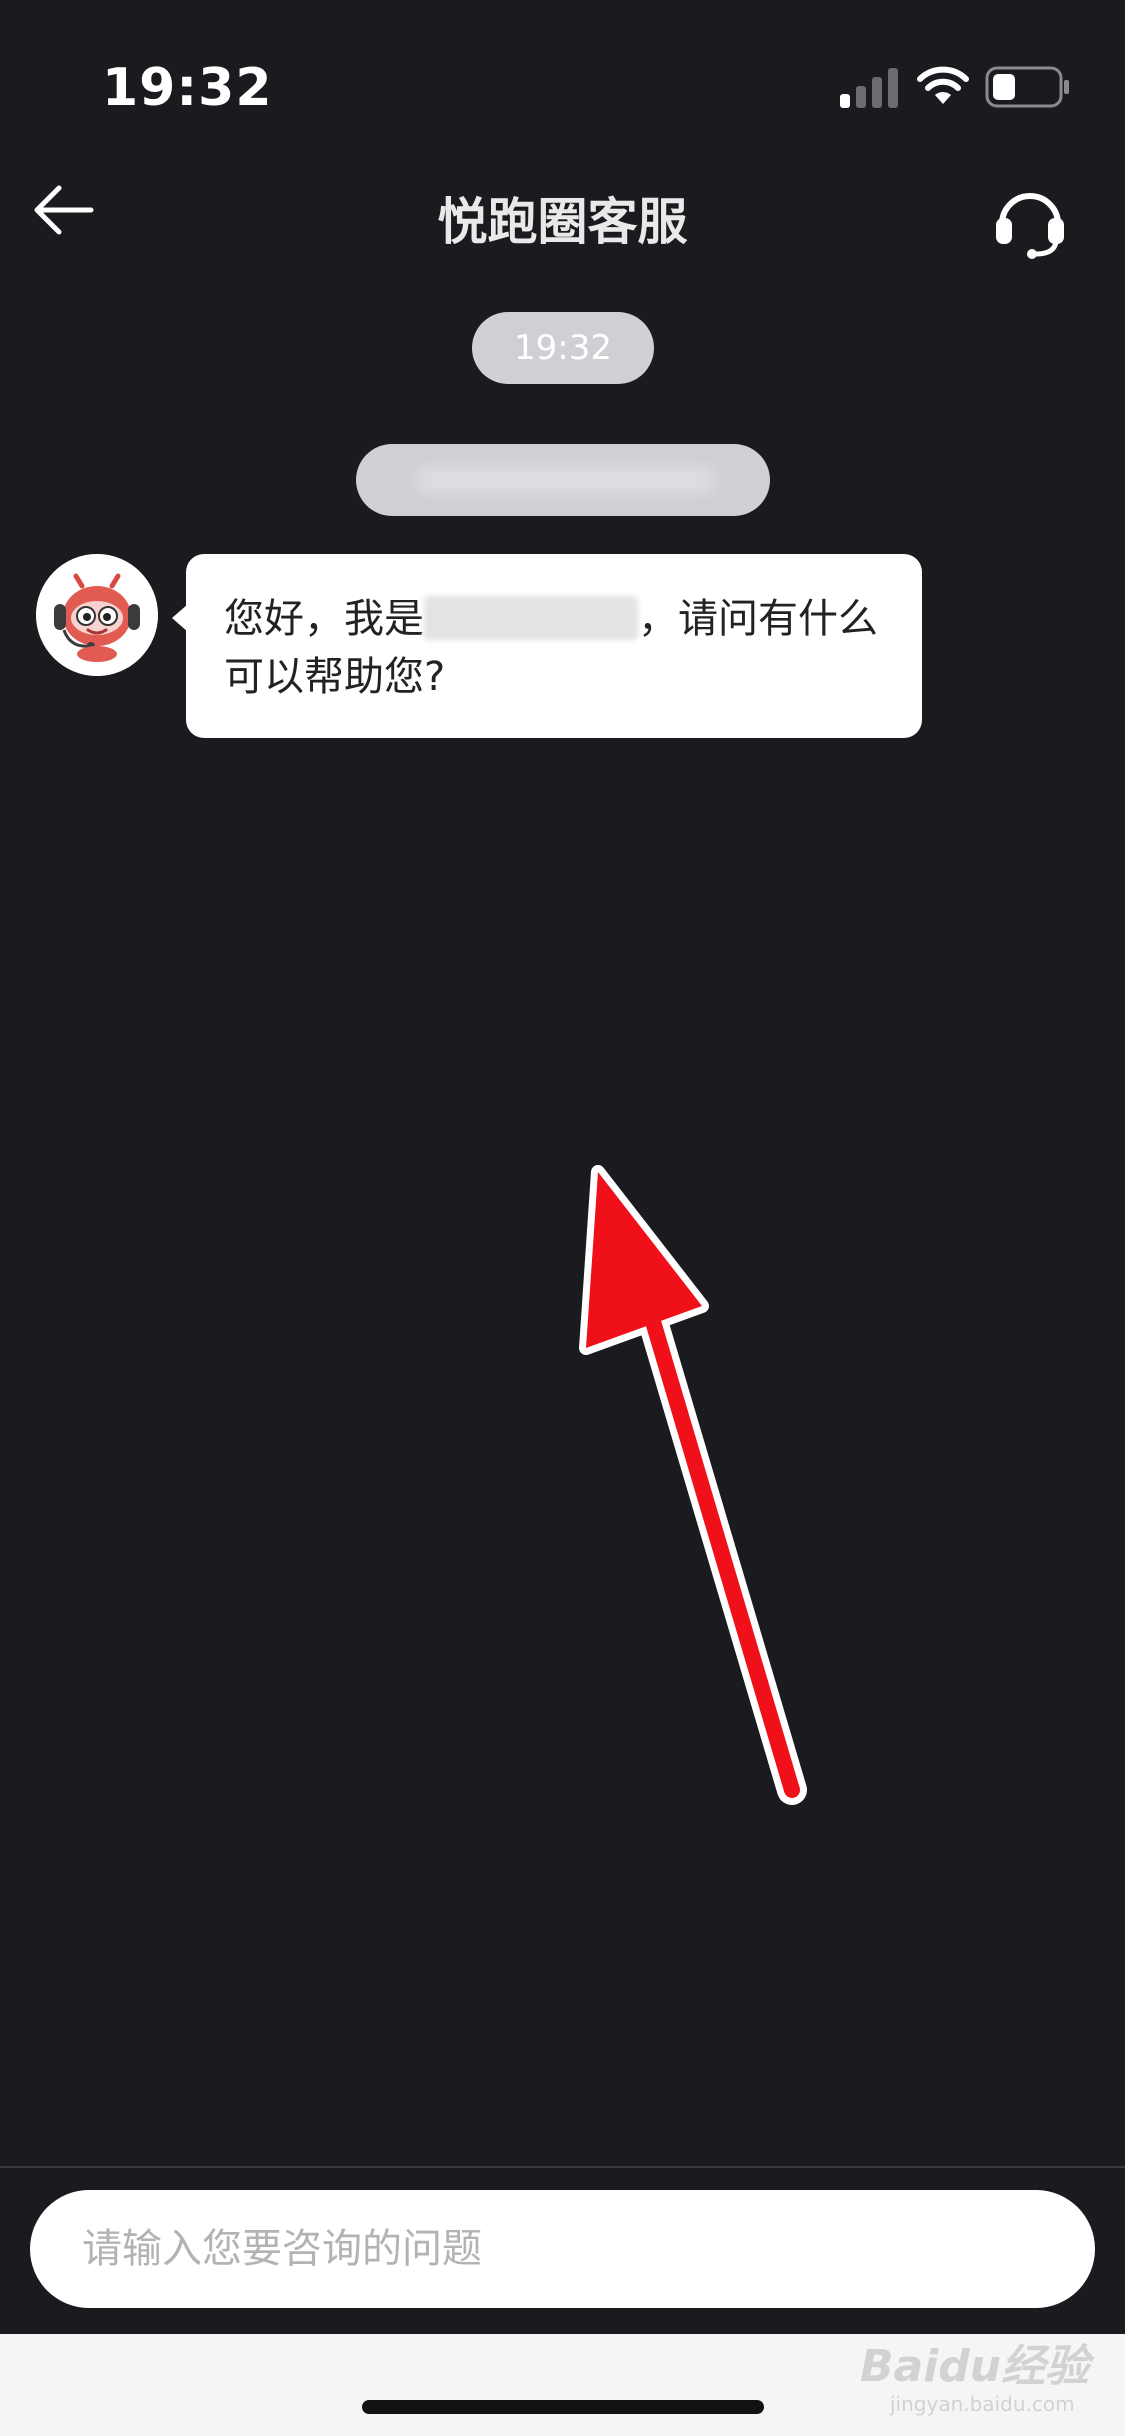  What do you see at coordinates (566, 480) in the screenshot?
I see `redacted-text` at bounding box center [566, 480].